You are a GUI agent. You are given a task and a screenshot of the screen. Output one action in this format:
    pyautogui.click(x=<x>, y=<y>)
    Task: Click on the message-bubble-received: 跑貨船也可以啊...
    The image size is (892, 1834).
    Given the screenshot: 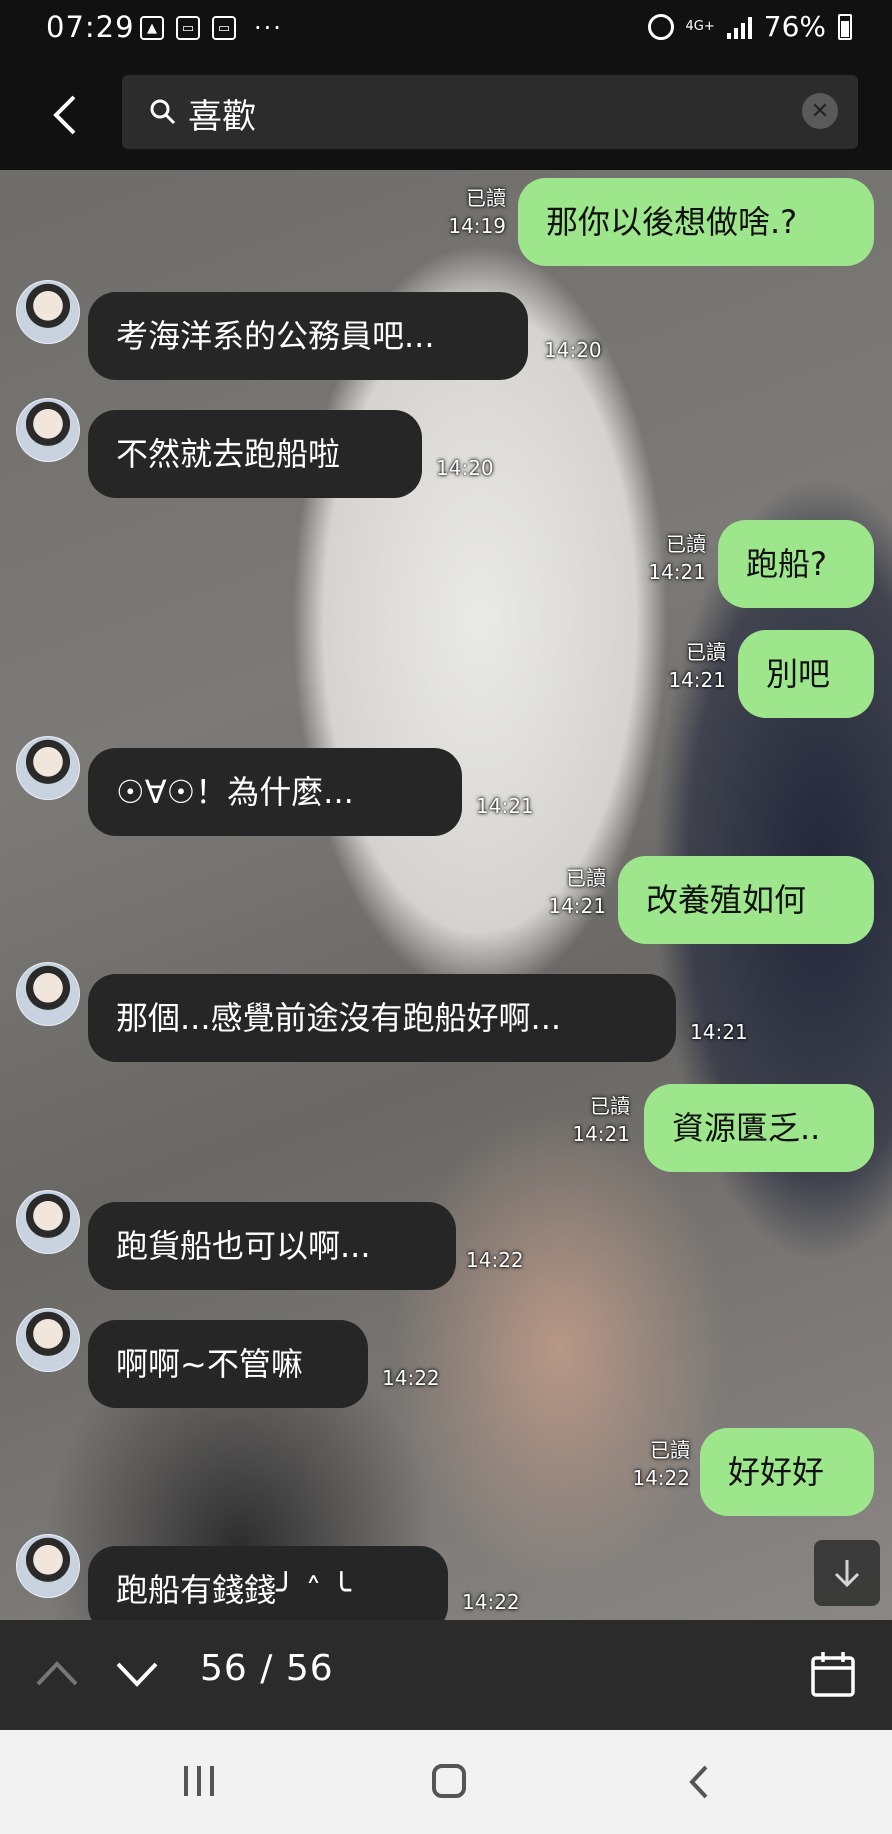 What is the action you would take?
    pyautogui.click(x=272, y=1246)
    